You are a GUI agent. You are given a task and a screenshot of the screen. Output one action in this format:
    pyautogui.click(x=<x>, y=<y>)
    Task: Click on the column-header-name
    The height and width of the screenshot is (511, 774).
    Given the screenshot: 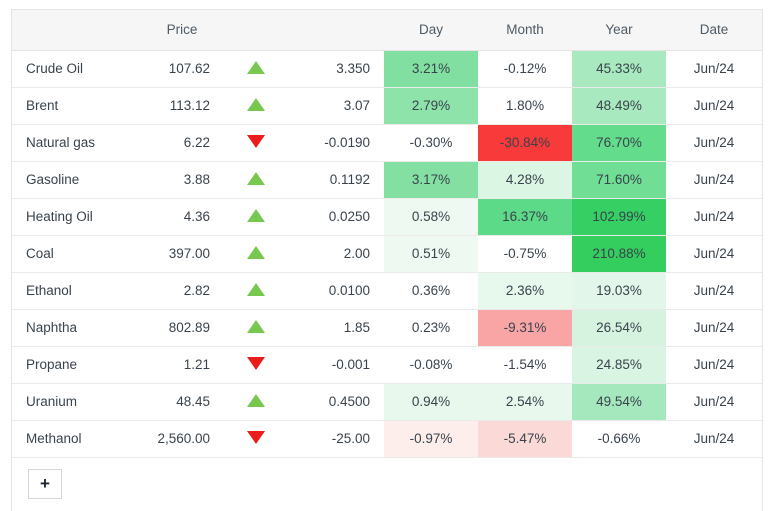 What is the action you would take?
    pyautogui.click(x=76, y=30)
    